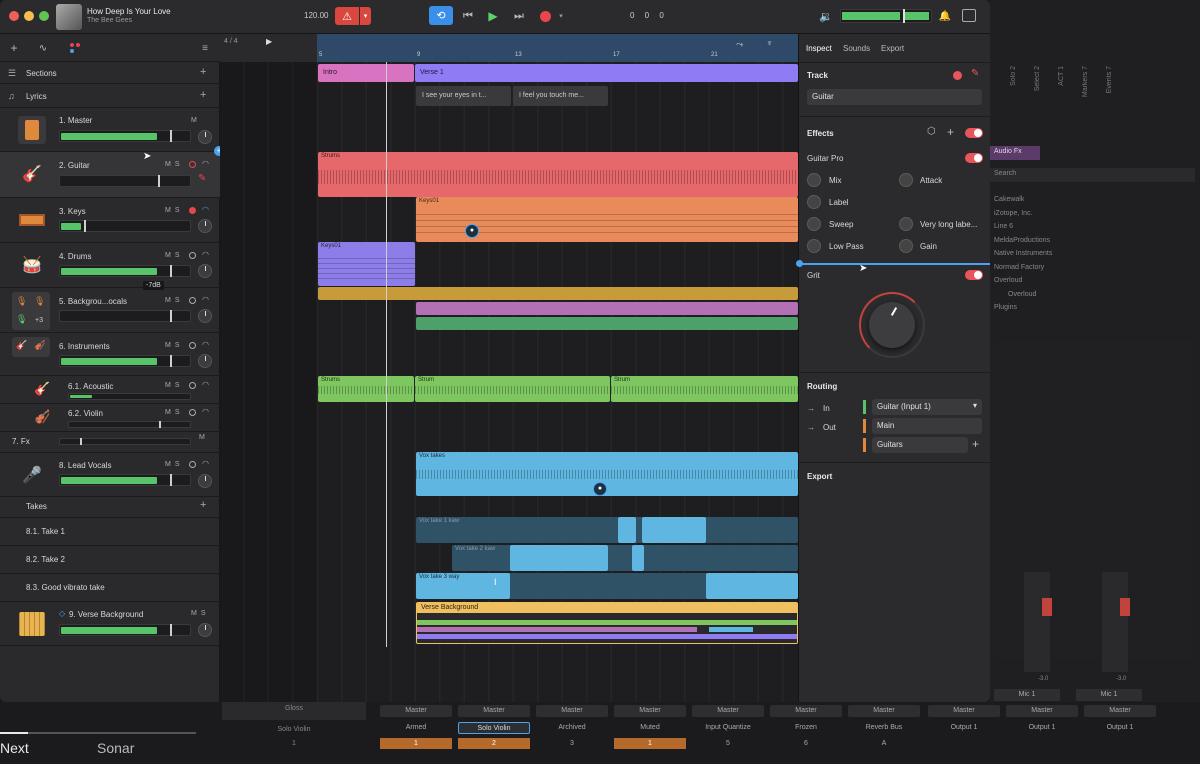 This screenshot has height=764, width=1200. I want to click on region-acoustic: Strum, so click(704, 389).